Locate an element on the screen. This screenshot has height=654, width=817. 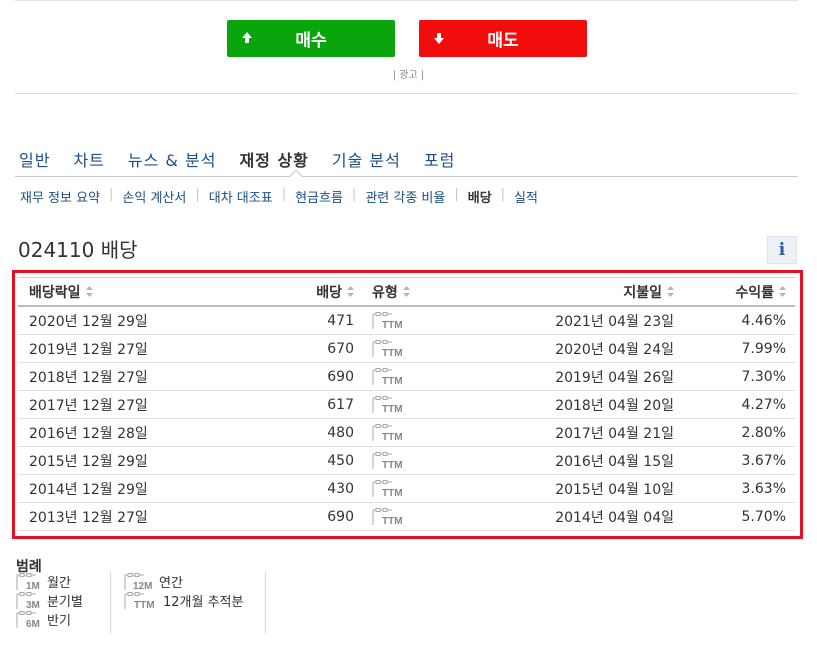
legend-item-monthly: 1M 월간 is located at coordinates (49, 581).